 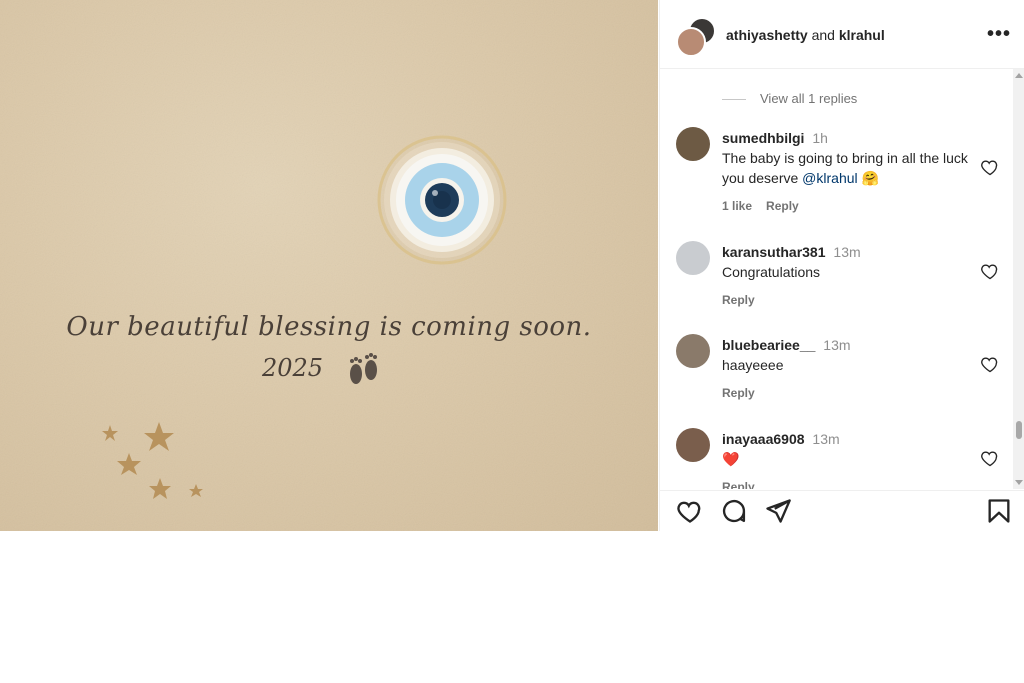 What do you see at coordinates (820, 138) in the screenshot?
I see `comment-time: 1h` at bounding box center [820, 138].